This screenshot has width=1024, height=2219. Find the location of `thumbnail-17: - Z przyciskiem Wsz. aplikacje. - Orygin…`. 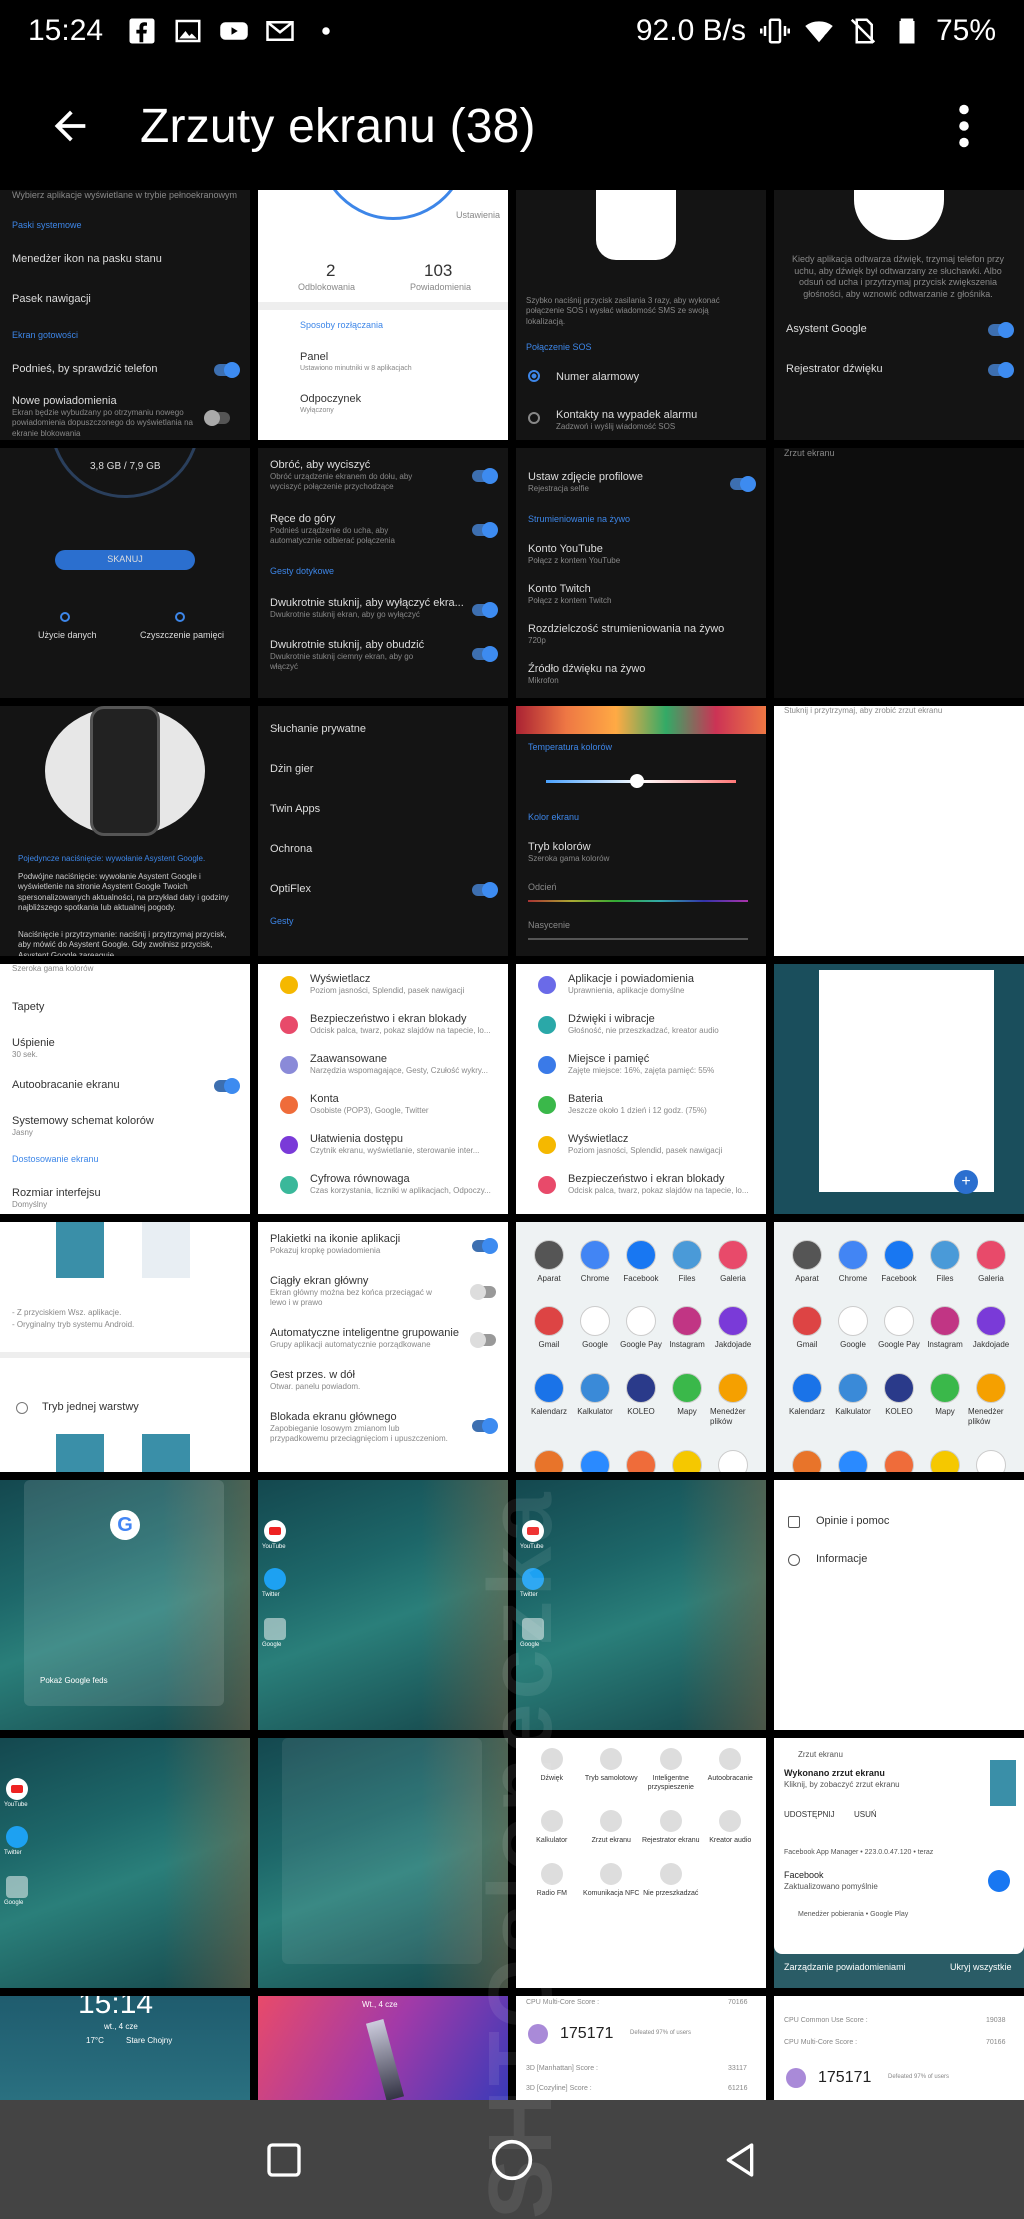

thumbnail-17: - Z przyciskiem Wsz. aplikacje. - Orygin… is located at coordinates (125, 1347).